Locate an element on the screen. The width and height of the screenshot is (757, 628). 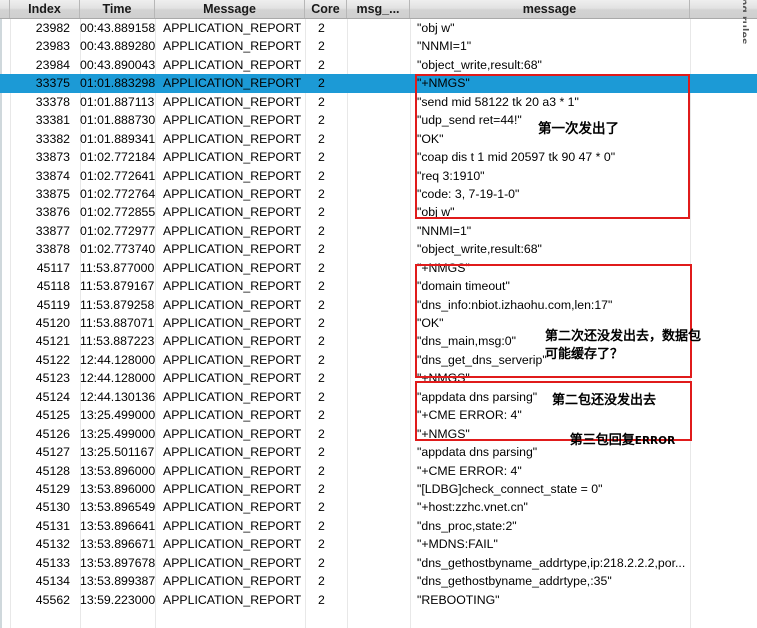
cell-message-text: "dns_proc,state:2" is located at coordinates (467, 525).